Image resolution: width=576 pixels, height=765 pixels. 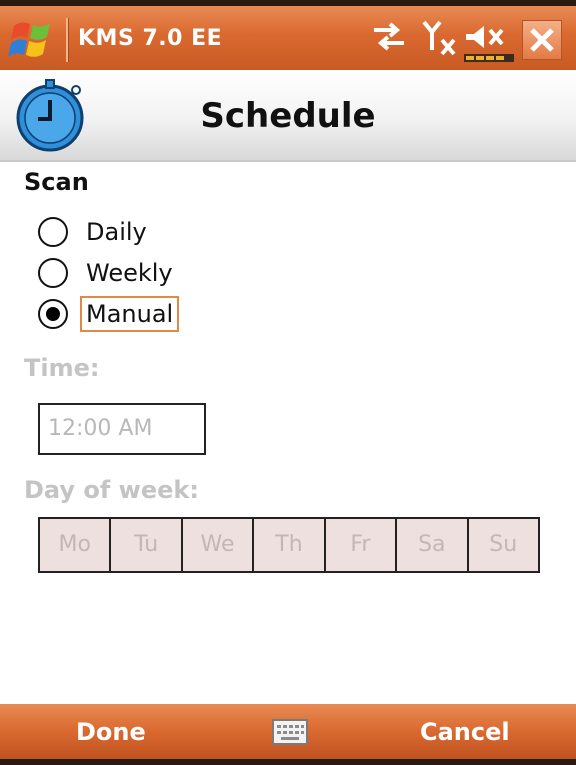 I want to click on radio-button-selected, so click(x=53, y=314).